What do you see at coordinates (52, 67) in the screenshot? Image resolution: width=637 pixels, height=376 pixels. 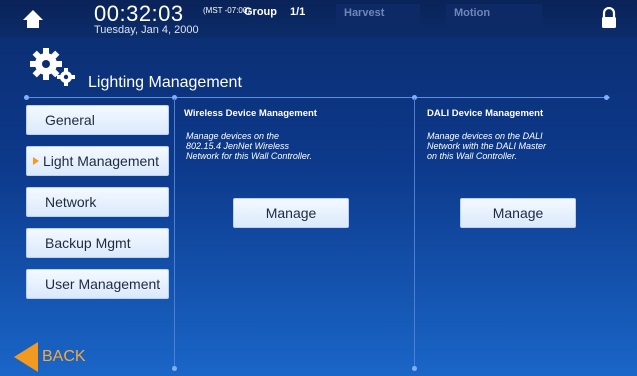 I see `gears-icon` at bounding box center [52, 67].